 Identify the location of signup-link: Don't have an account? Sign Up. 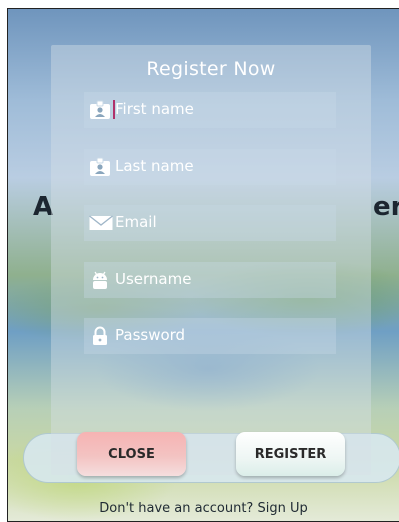
(203, 508).